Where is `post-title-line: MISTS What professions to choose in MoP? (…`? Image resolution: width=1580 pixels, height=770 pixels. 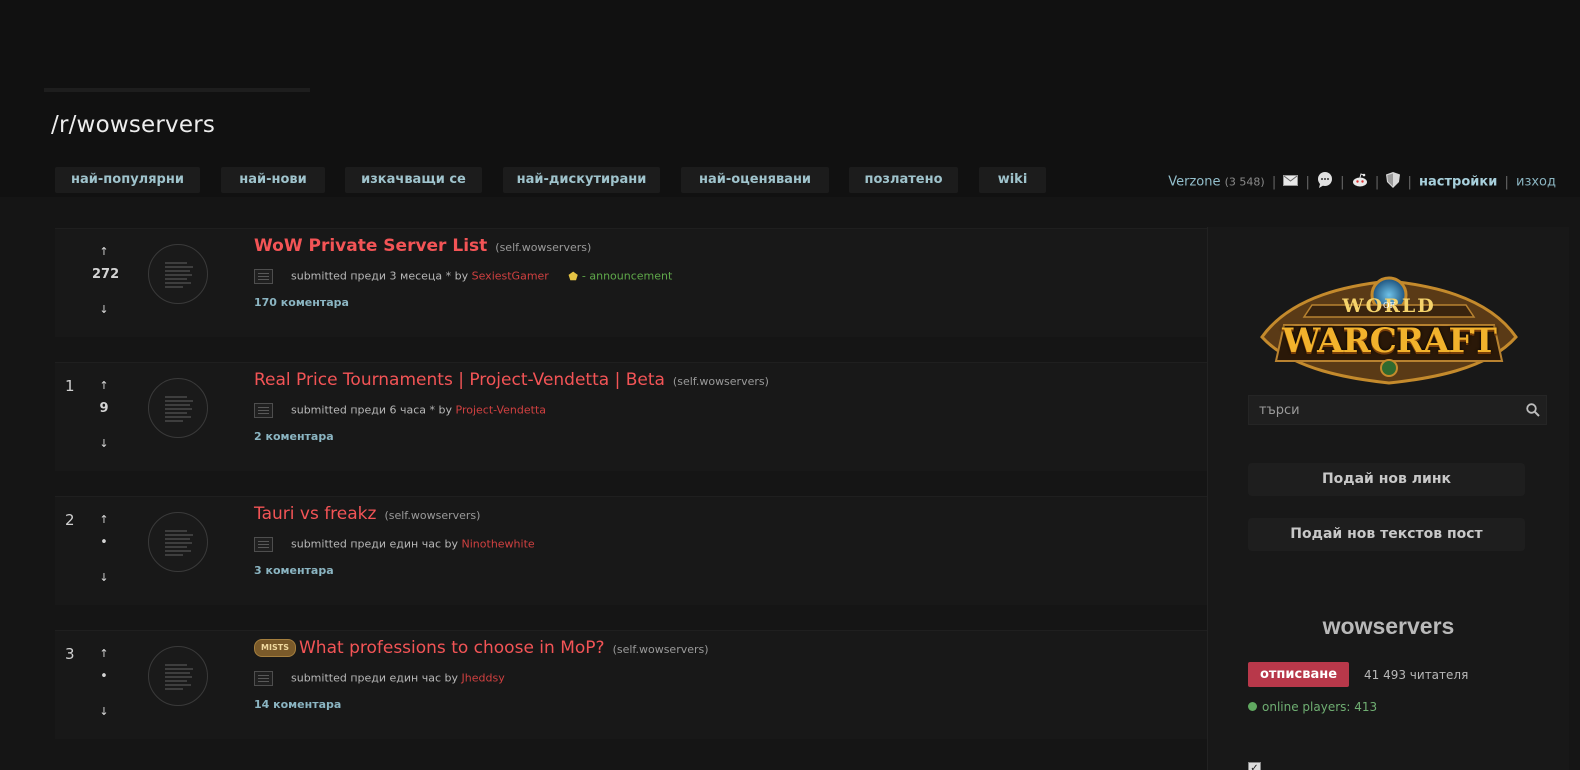 post-title-line: MISTS What professions to choose in MoP? (… is located at coordinates (481, 648).